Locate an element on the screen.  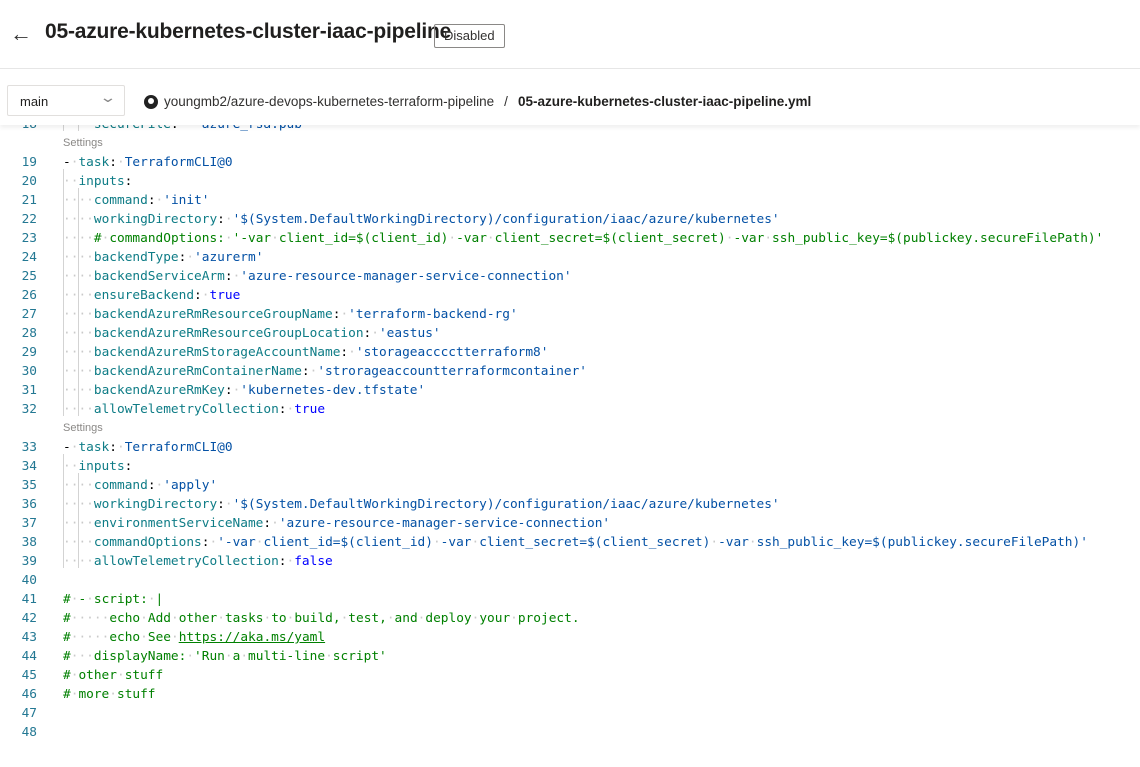
yaml-key: backendType is located at coordinates (136, 257).